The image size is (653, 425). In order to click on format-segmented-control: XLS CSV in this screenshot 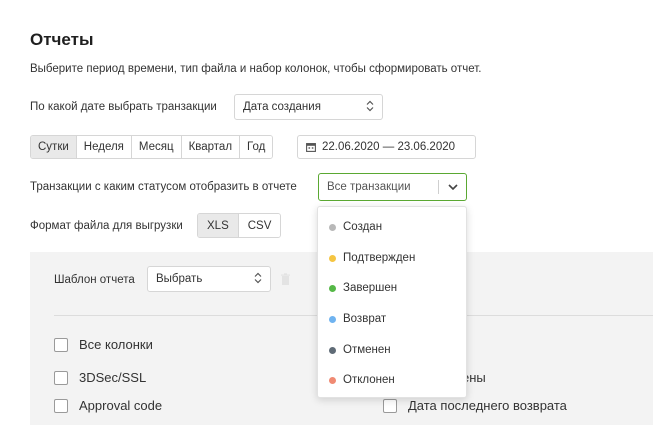, I will do `click(239, 225)`.